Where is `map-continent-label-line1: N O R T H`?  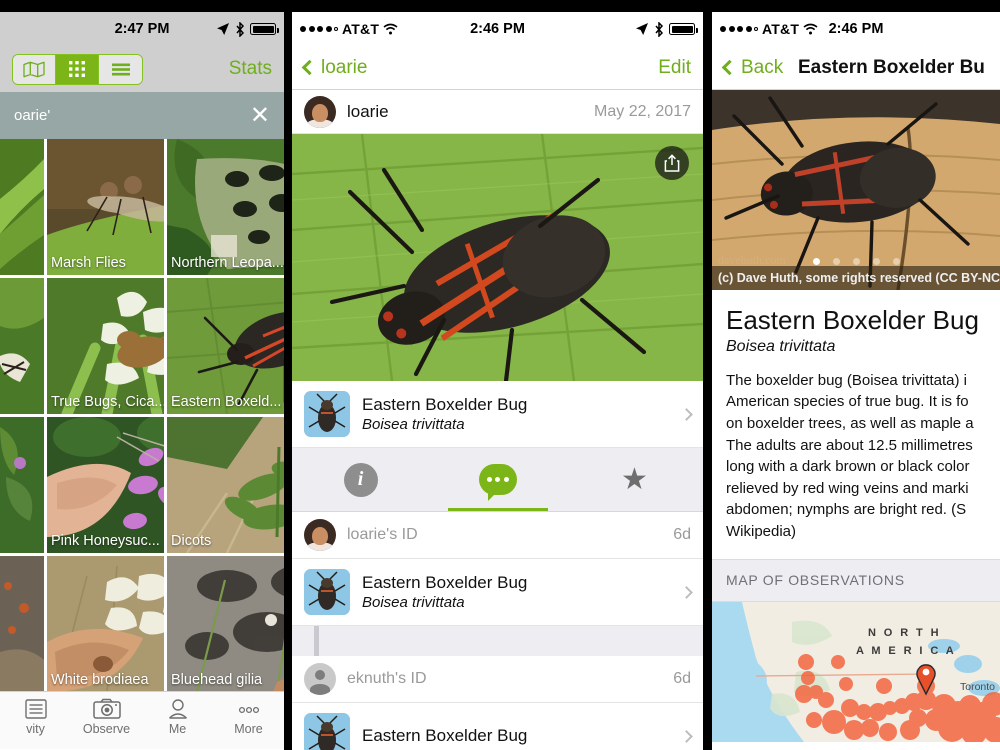
map-continent-label-line1: N O R T H is located at coordinates (904, 633).